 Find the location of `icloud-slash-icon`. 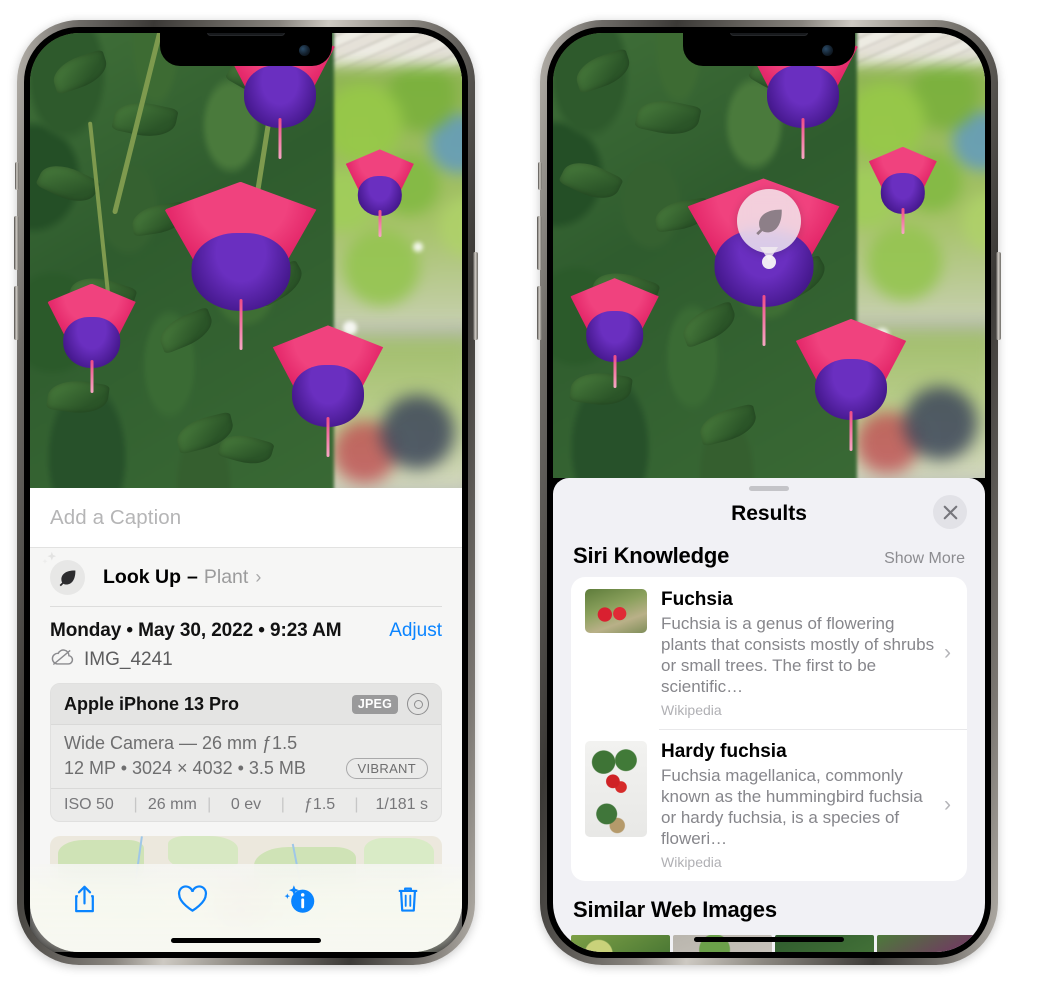

icloud-slash-icon is located at coordinates (62, 659).